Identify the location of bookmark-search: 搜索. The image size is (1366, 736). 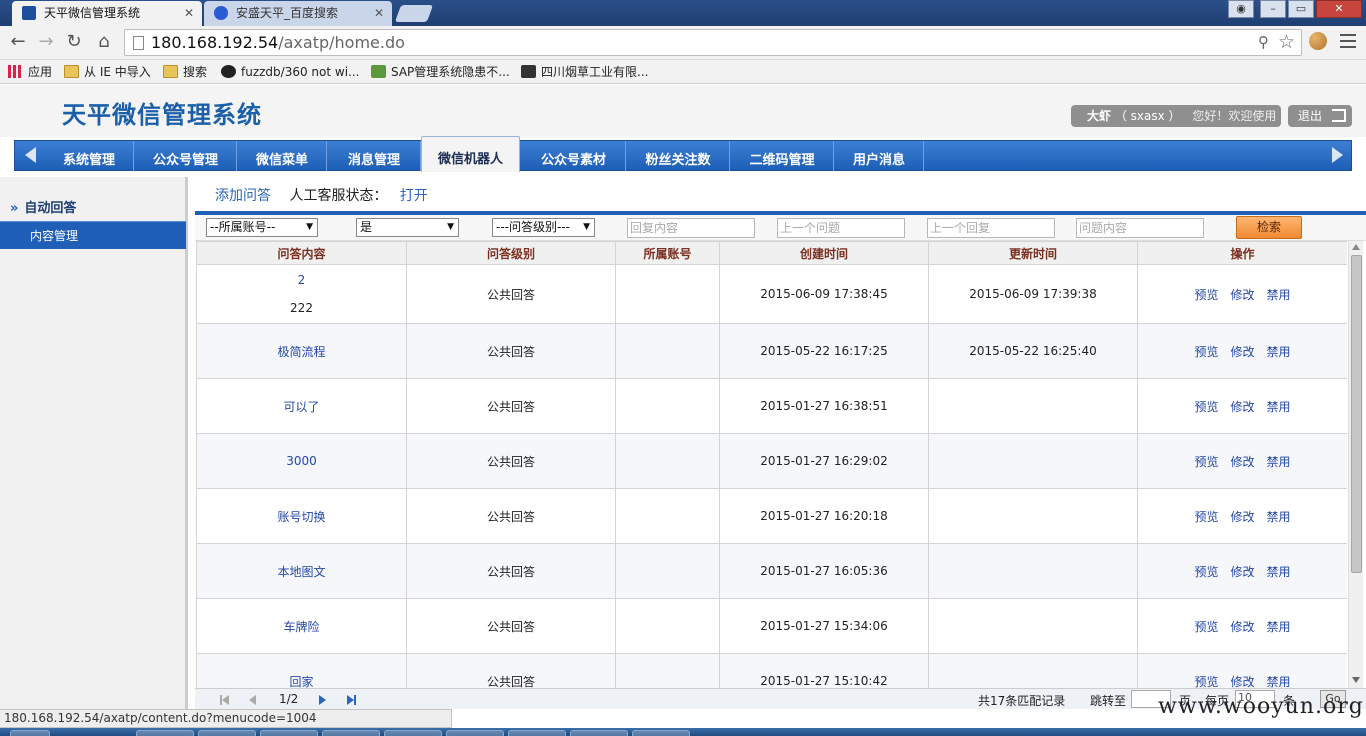
(185, 72).